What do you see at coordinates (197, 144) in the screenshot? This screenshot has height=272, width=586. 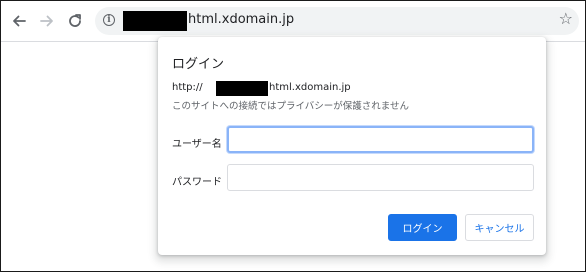 I see `username-label: ユーザー名` at bounding box center [197, 144].